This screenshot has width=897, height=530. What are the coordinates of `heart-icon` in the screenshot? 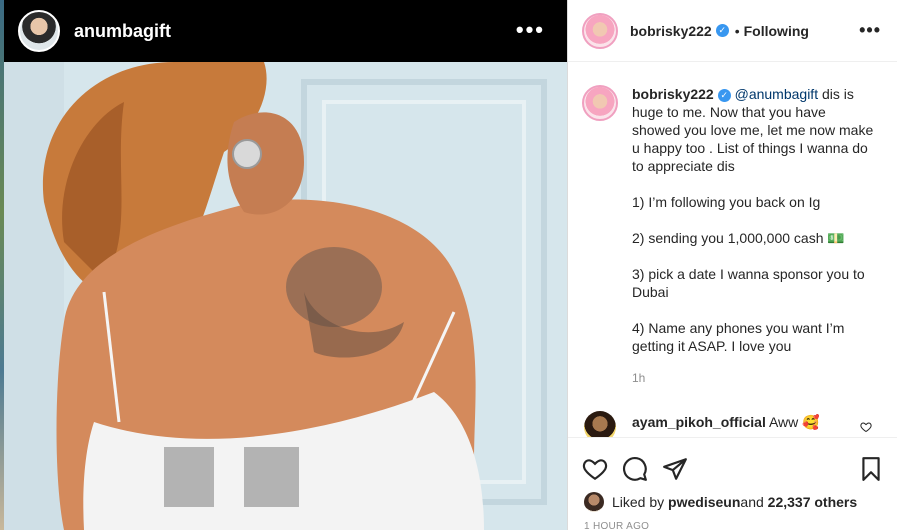 It's located at (595, 469).